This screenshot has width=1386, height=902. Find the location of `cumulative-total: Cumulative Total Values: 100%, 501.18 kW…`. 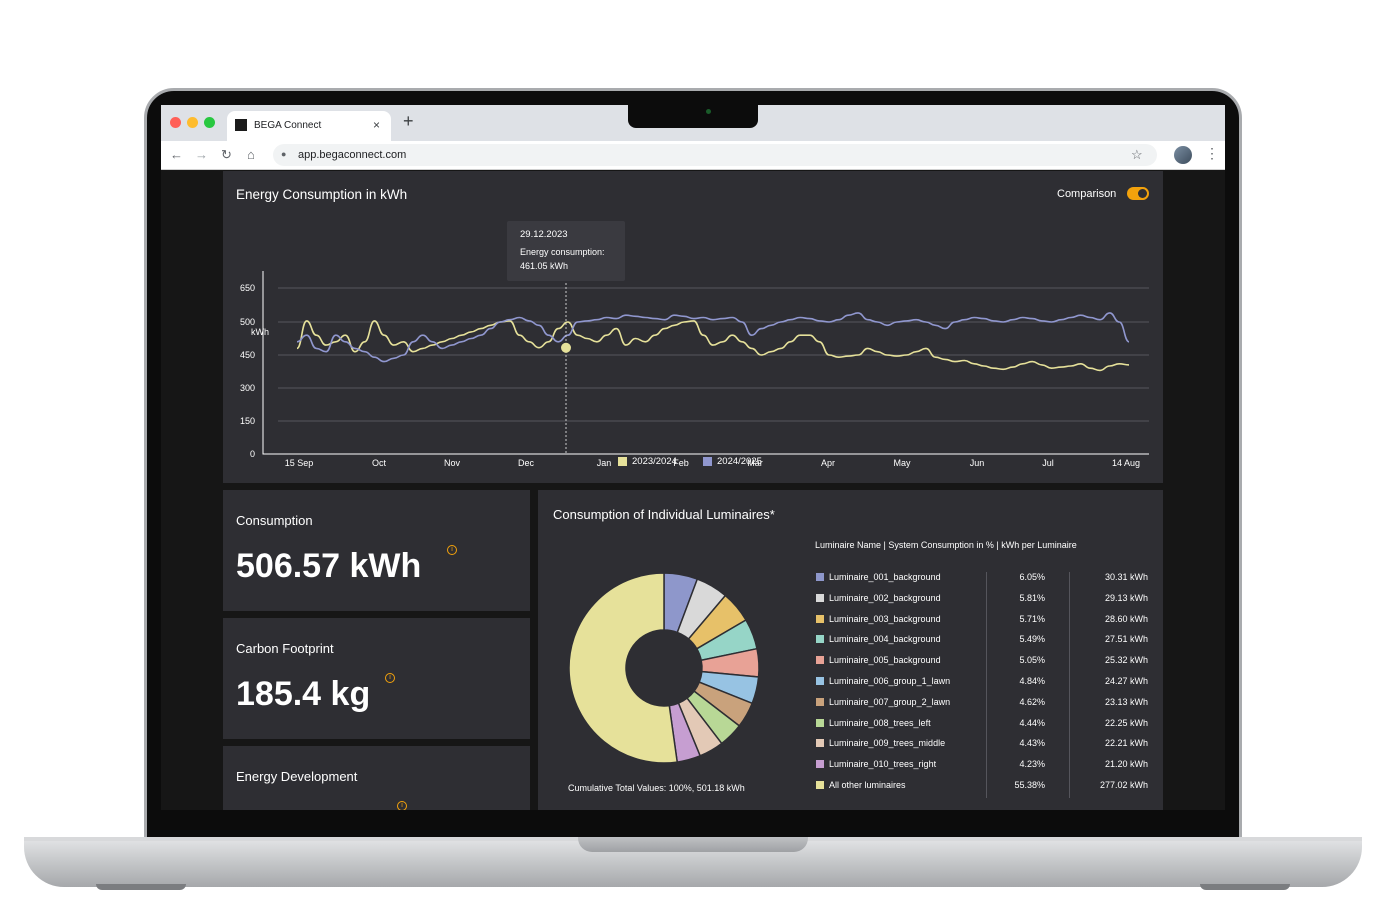

cumulative-total: Cumulative Total Values: 100%, 501.18 kW… is located at coordinates (656, 788).